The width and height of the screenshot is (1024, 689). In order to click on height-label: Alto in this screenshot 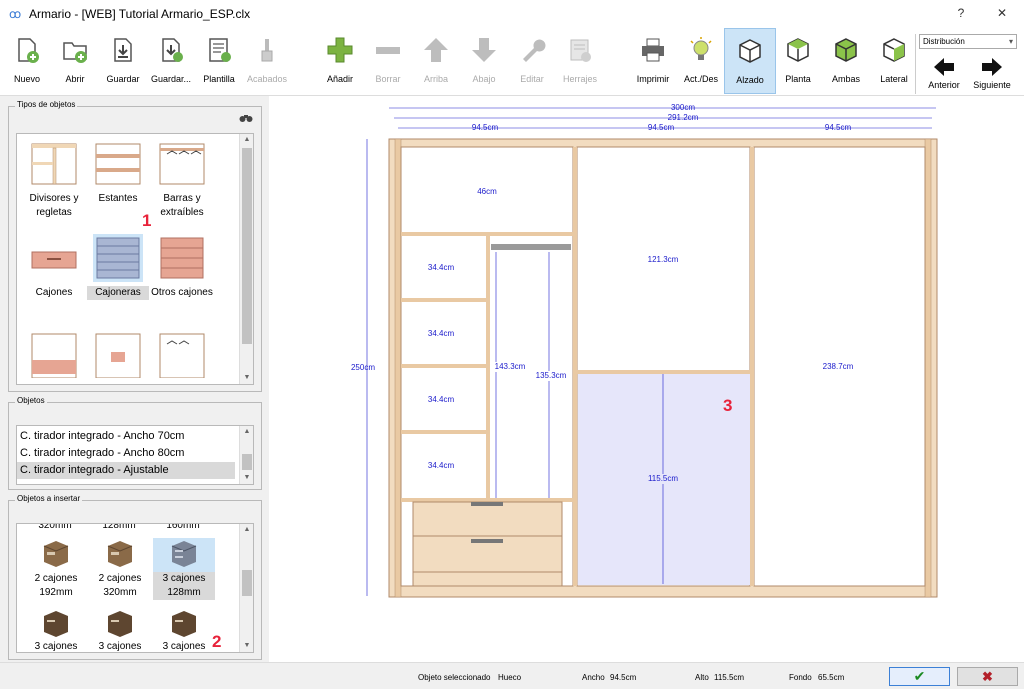, I will do `click(702, 677)`.